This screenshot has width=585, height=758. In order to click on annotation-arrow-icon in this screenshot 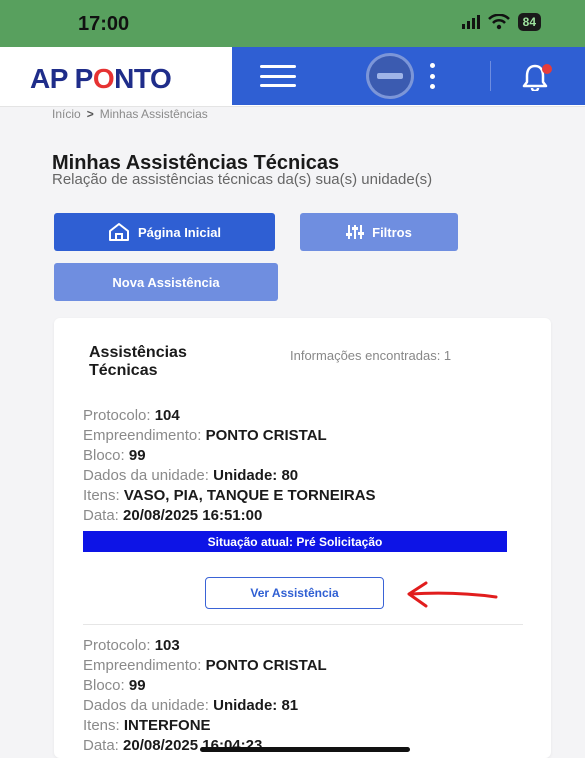, I will do `click(452, 594)`.